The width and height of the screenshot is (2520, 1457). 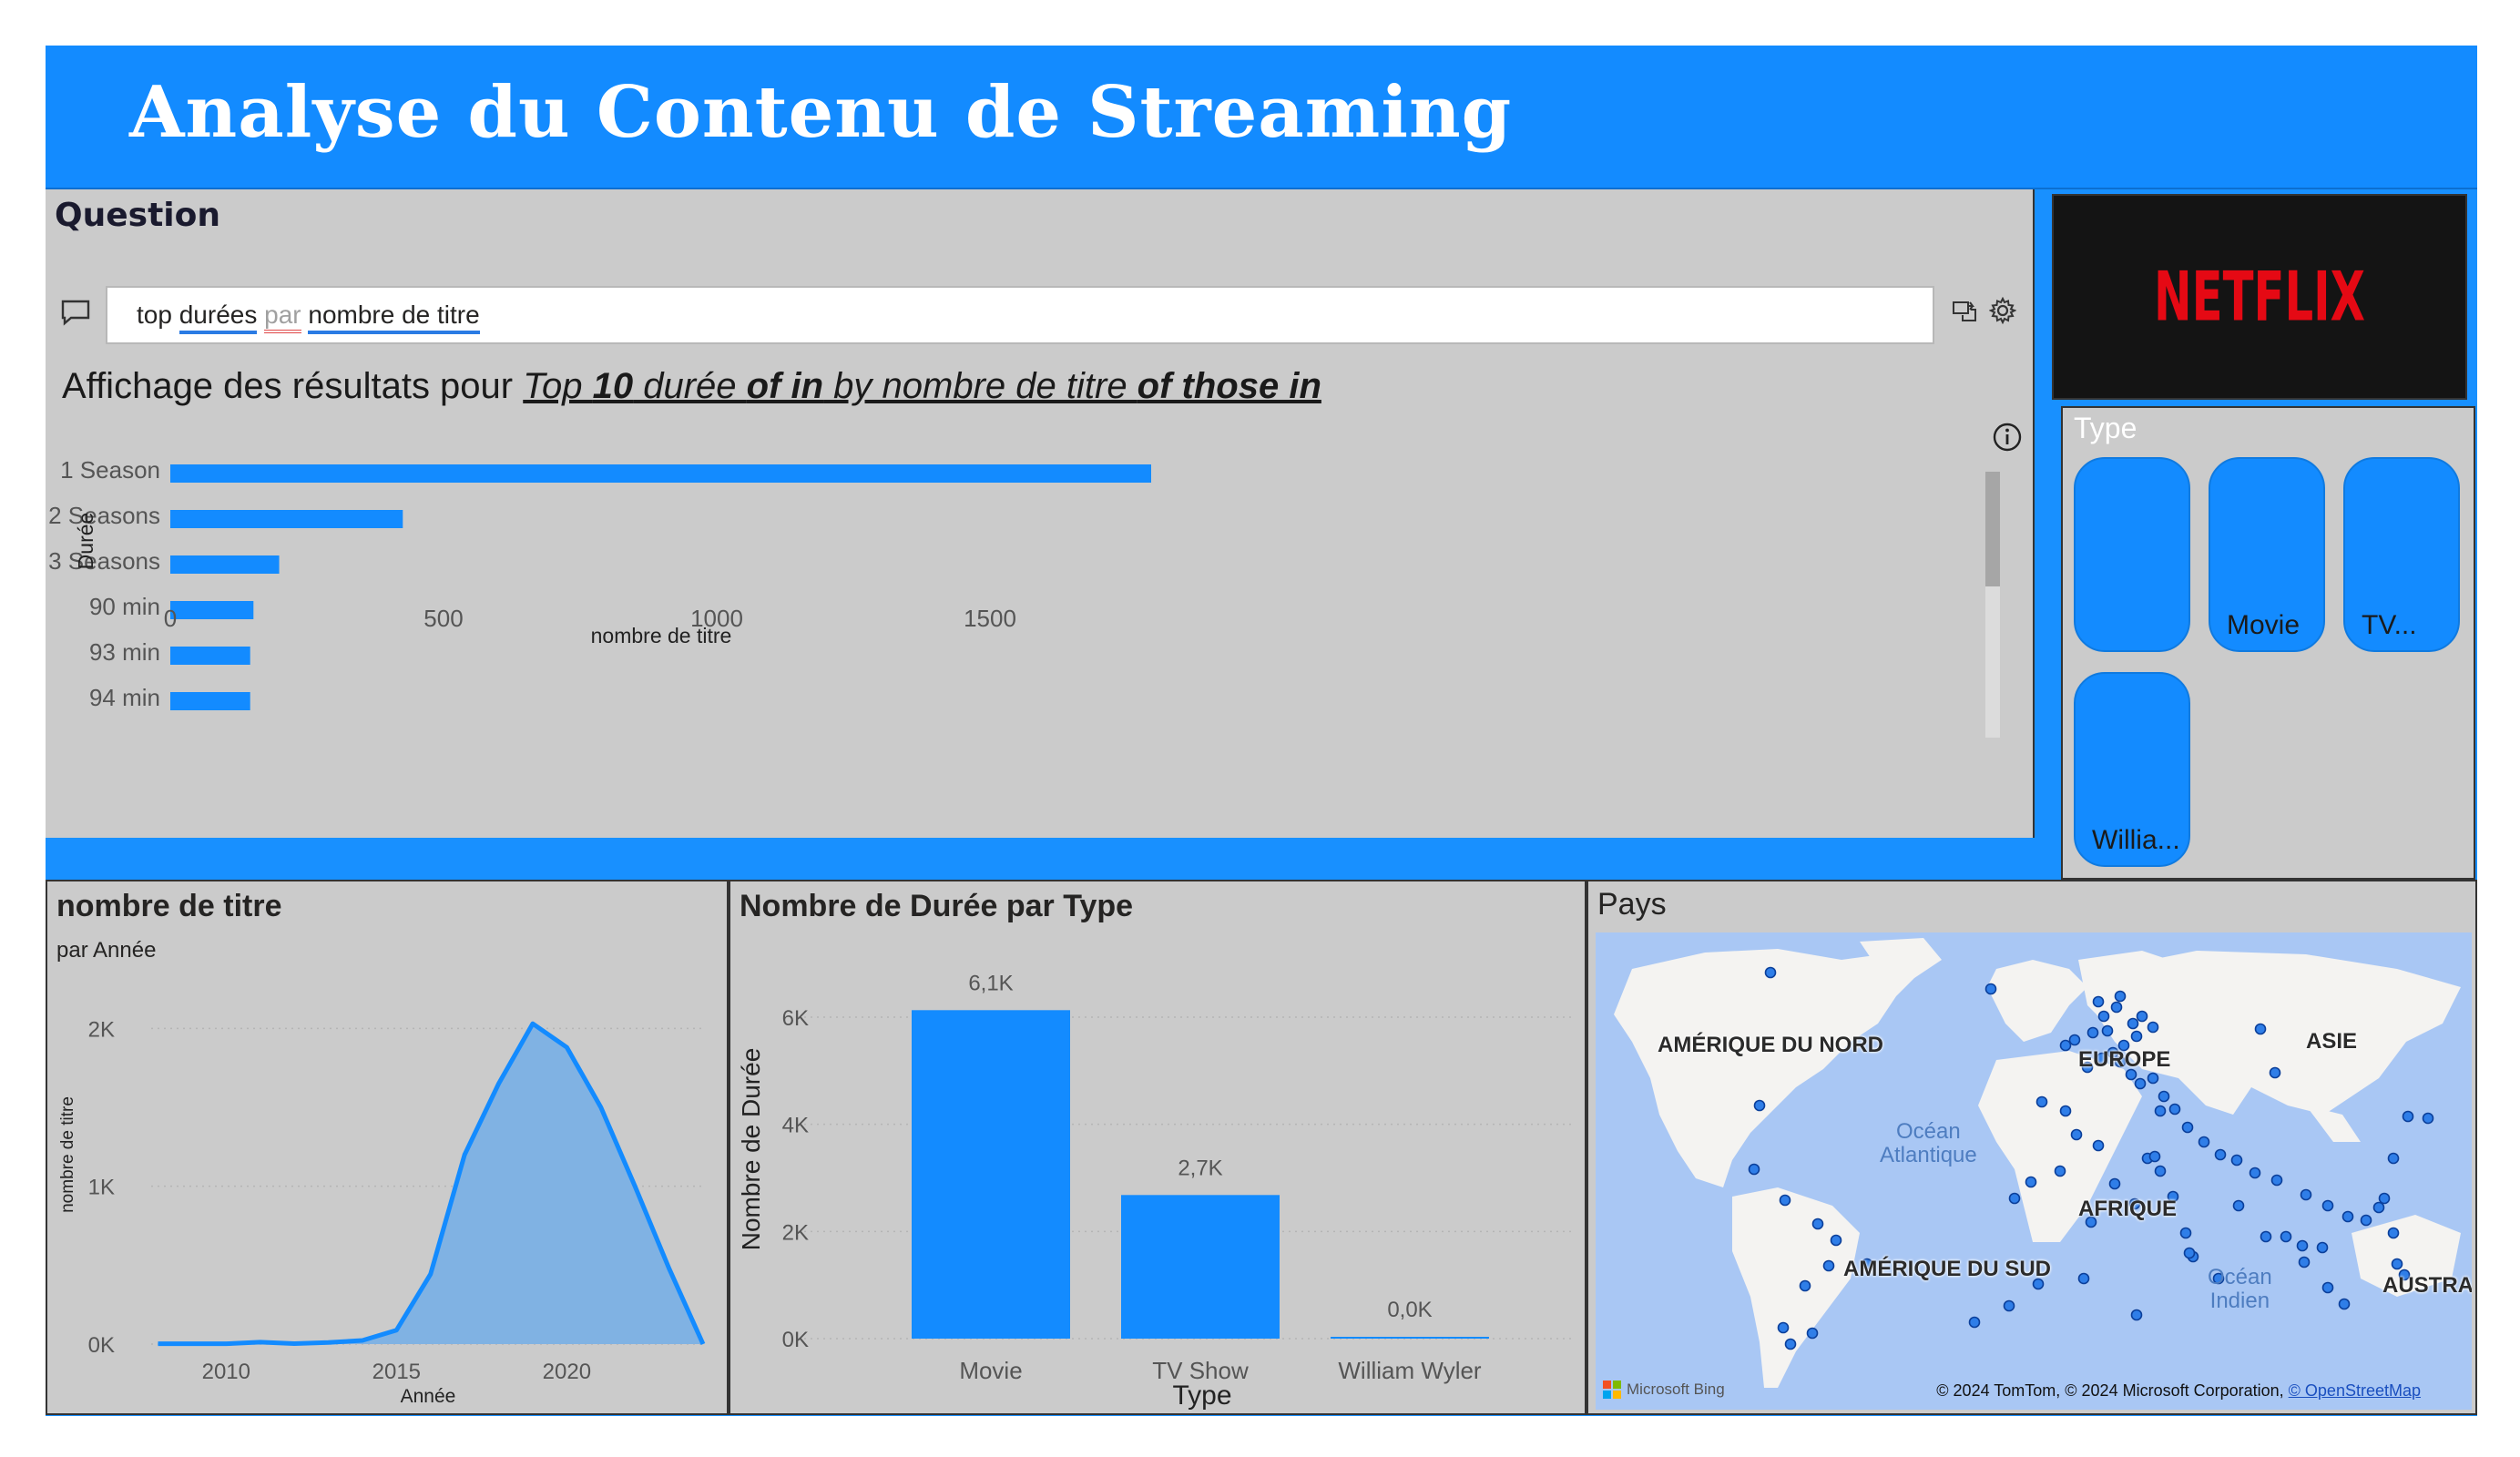 What do you see at coordinates (2091, 1158) in the screenshot?
I see `country-points-layer` at bounding box center [2091, 1158].